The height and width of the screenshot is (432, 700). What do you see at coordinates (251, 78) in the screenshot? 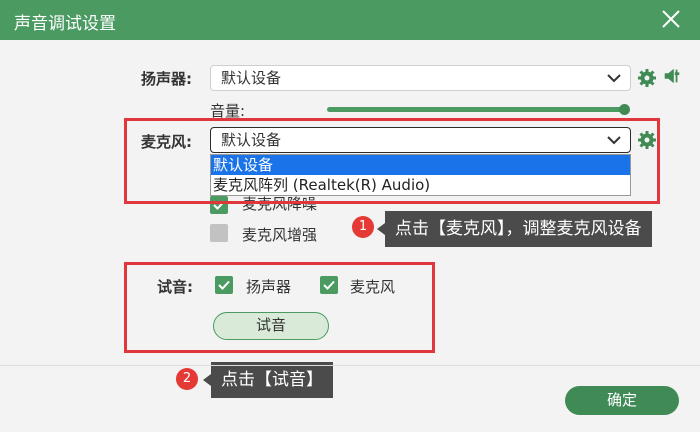
I see `speaker-select-value: 默认设备` at bounding box center [251, 78].